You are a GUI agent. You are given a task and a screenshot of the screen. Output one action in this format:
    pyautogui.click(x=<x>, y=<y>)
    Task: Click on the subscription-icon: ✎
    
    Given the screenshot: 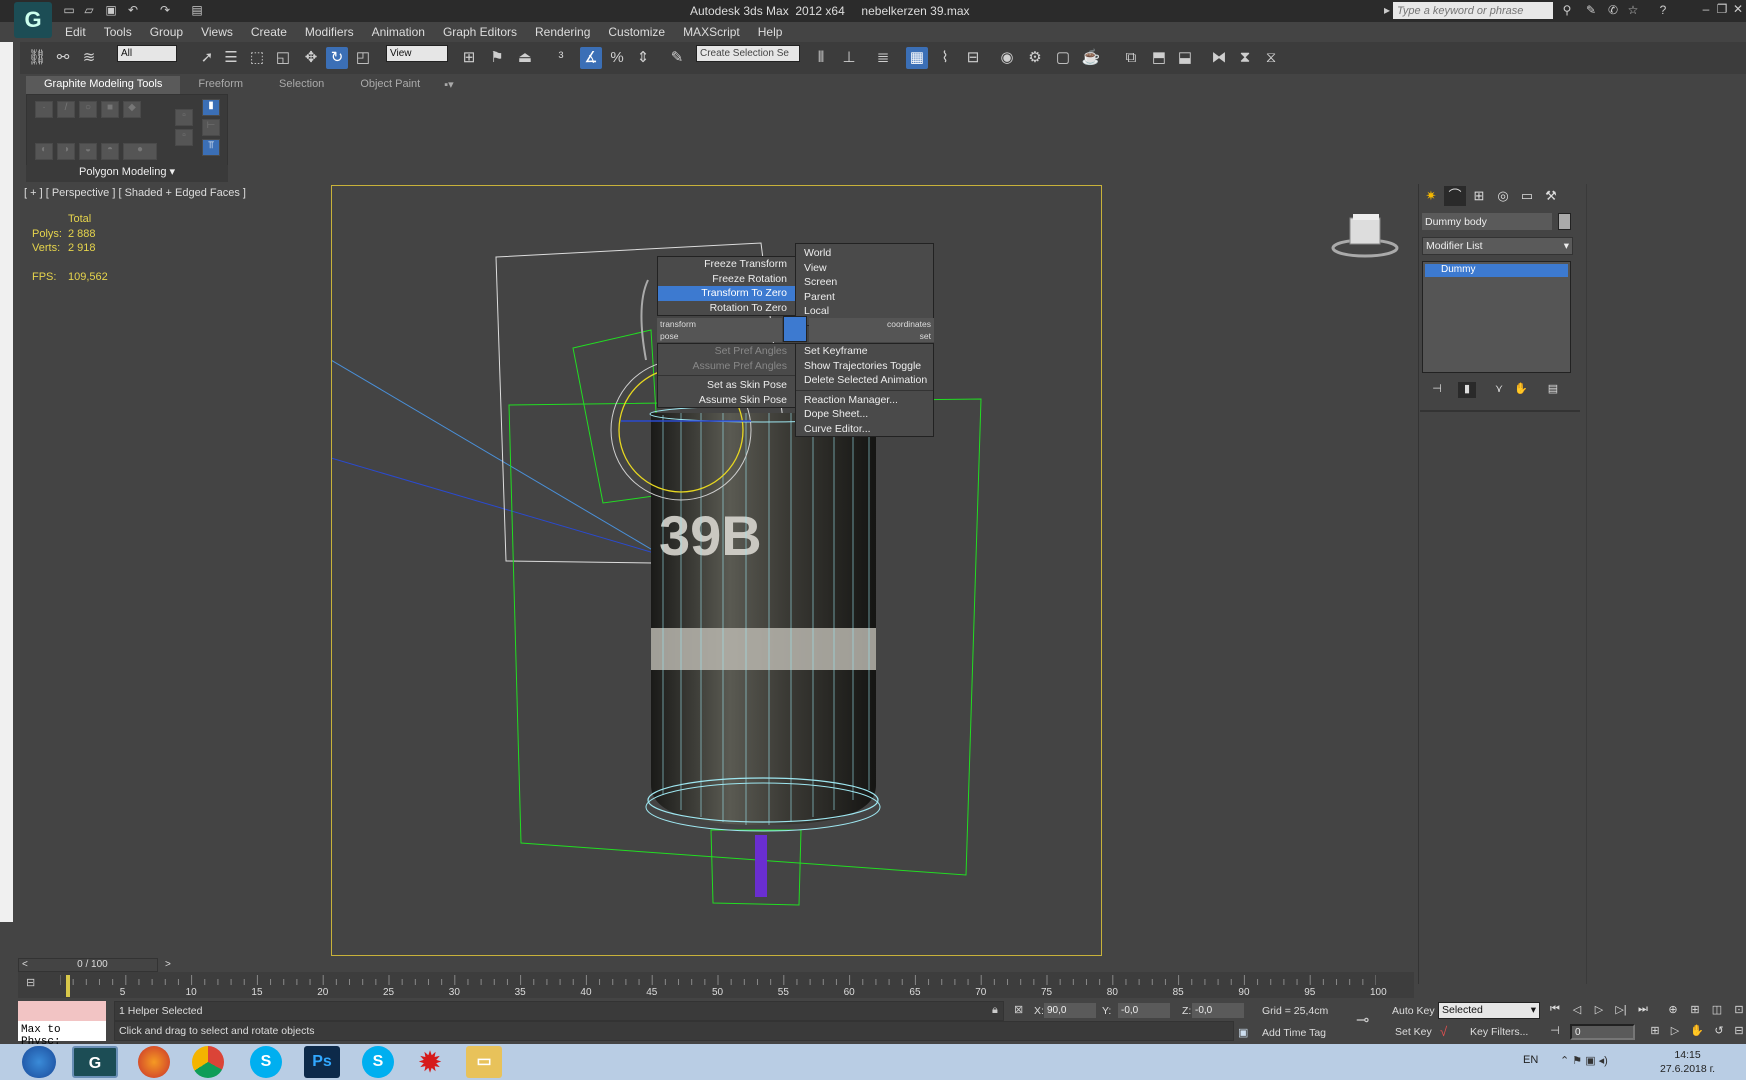 What is the action you would take?
    pyautogui.click(x=1591, y=10)
    